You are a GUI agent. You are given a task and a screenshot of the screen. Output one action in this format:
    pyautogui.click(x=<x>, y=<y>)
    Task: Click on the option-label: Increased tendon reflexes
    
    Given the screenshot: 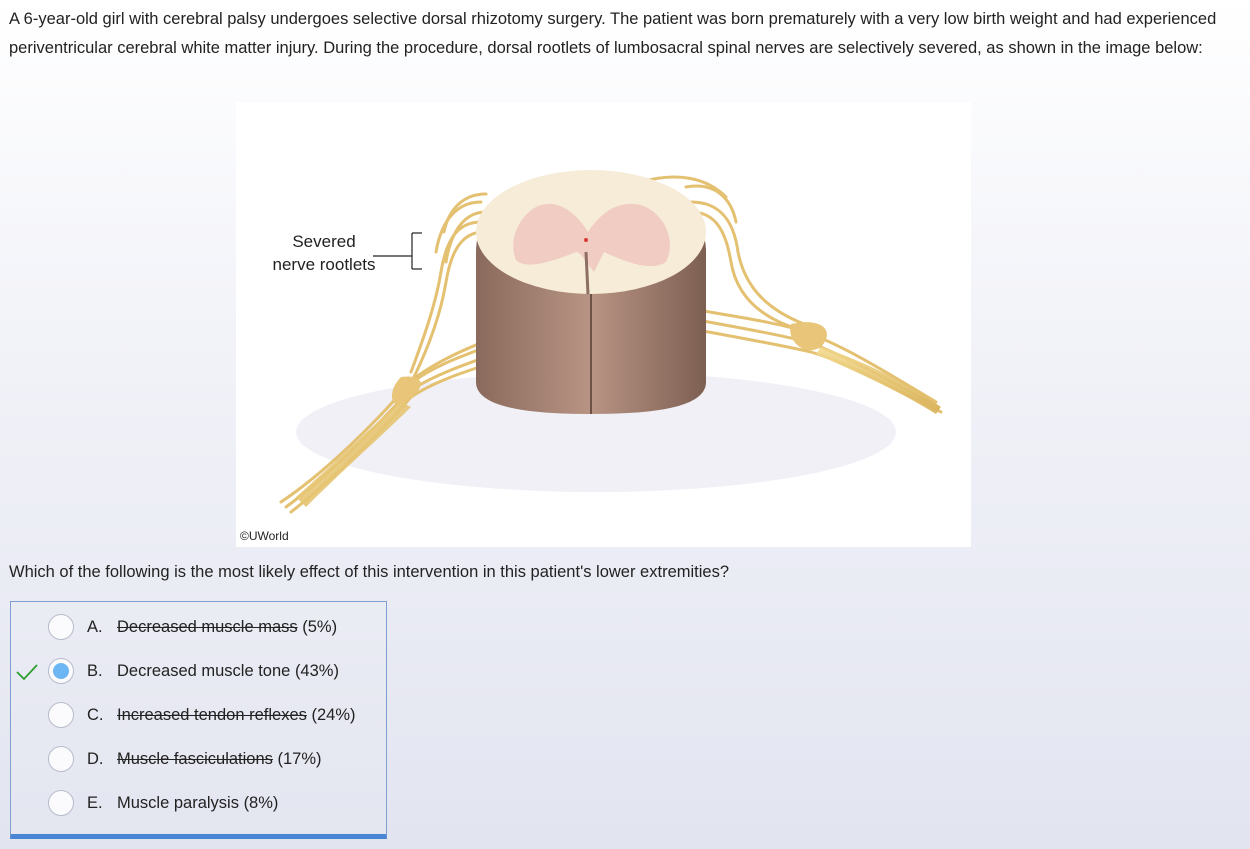 What is the action you would take?
    pyautogui.click(x=212, y=715)
    